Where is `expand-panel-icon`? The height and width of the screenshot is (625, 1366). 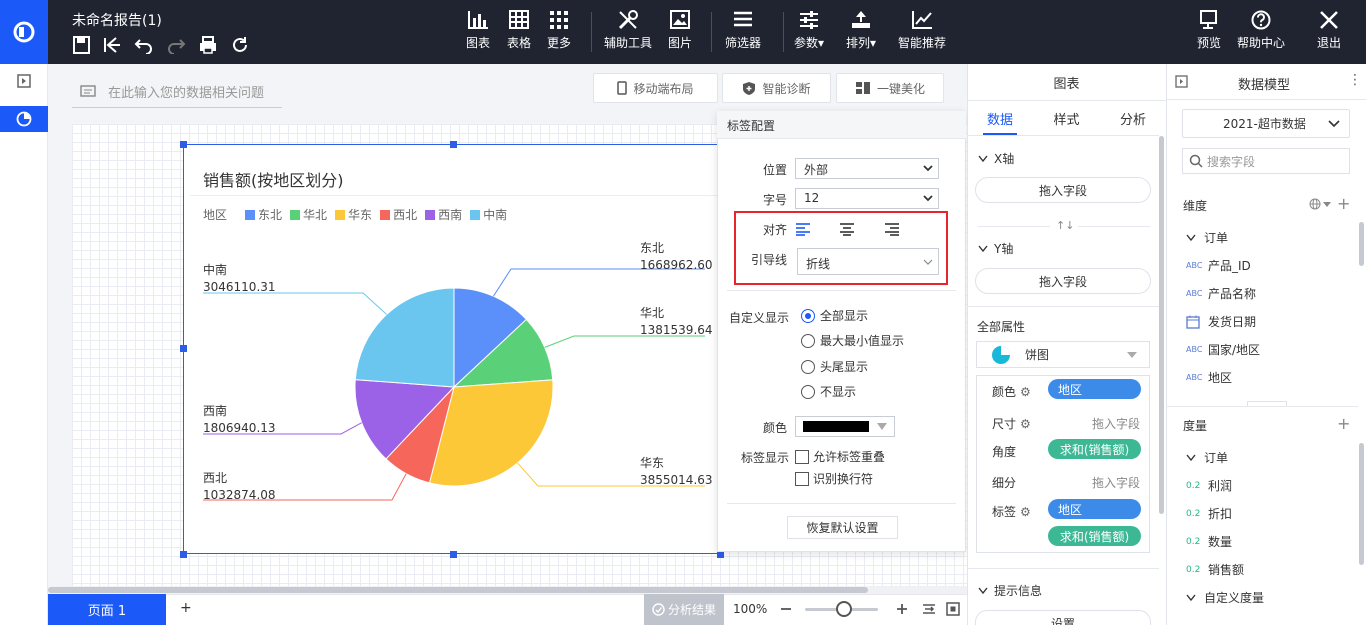 expand-panel-icon is located at coordinates (1181, 81).